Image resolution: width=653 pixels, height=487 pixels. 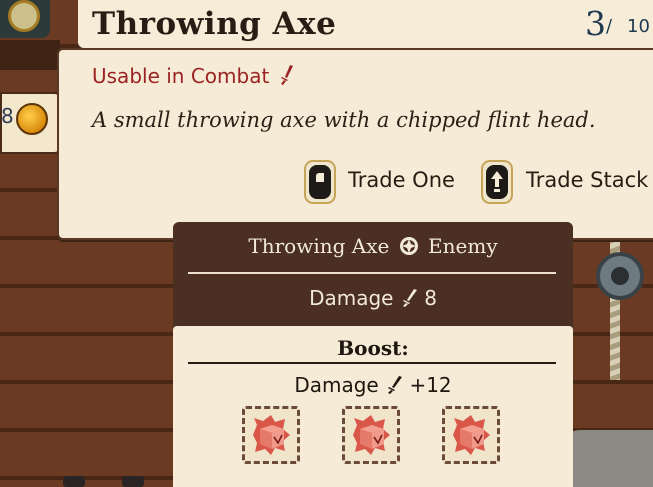 I want to click on item-title: Throwing Axe, so click(x=214, y=24).